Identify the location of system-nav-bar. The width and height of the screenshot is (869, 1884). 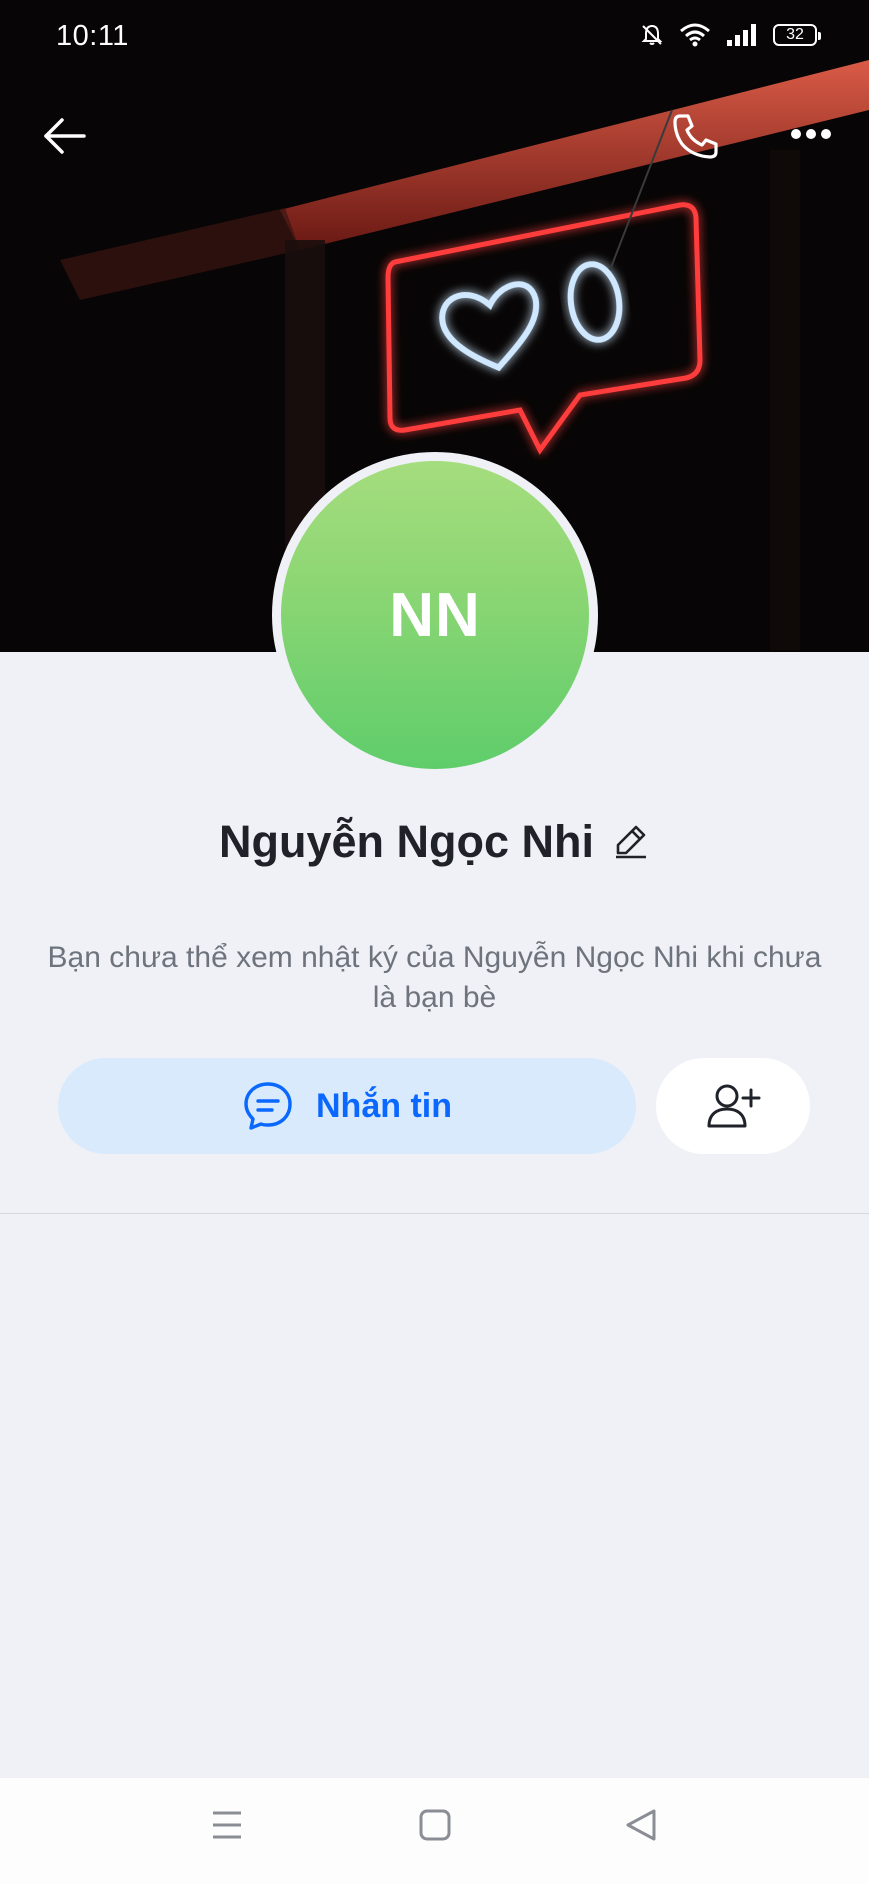
(434, 1831).